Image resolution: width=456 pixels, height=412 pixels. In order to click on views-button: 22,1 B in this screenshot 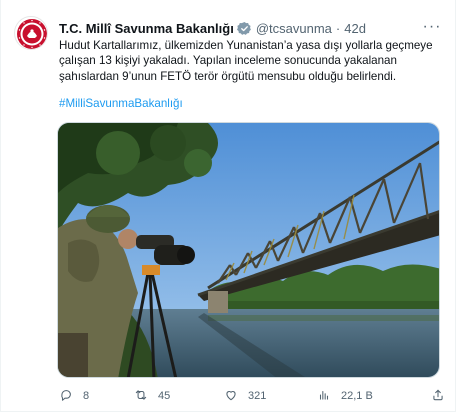, I will do `click(367, 396)`.